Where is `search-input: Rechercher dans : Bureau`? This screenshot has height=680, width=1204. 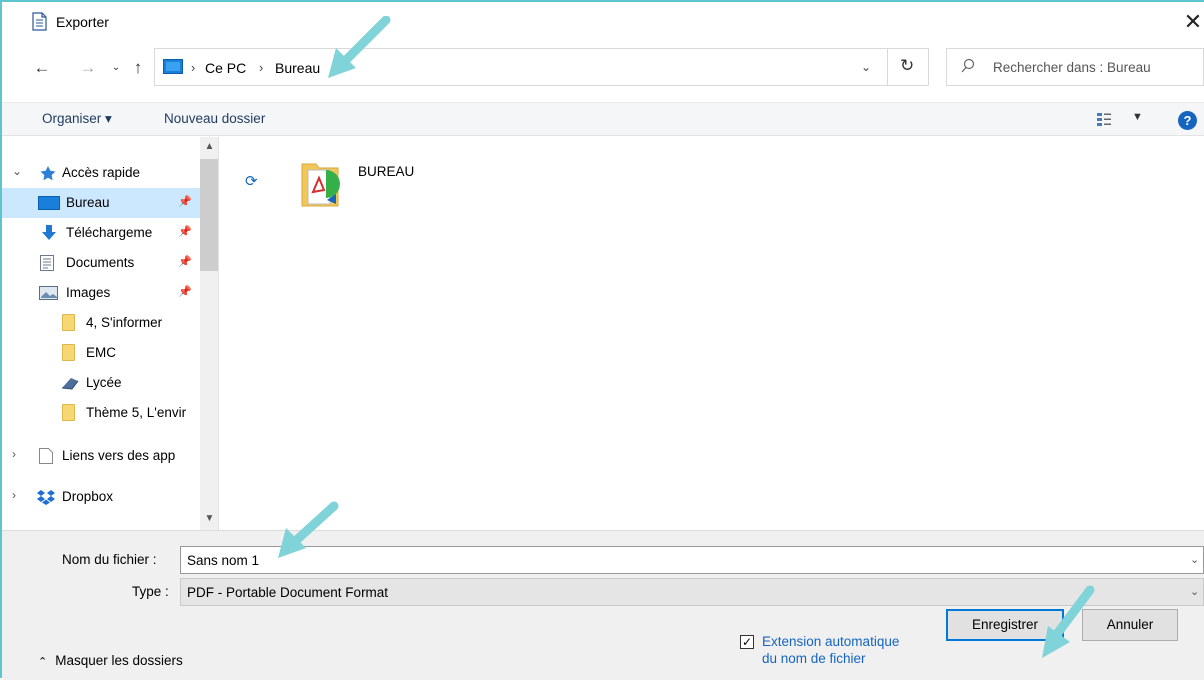 search-input: Rechercher dans : Bureau is located at coordinates (1072, 67).